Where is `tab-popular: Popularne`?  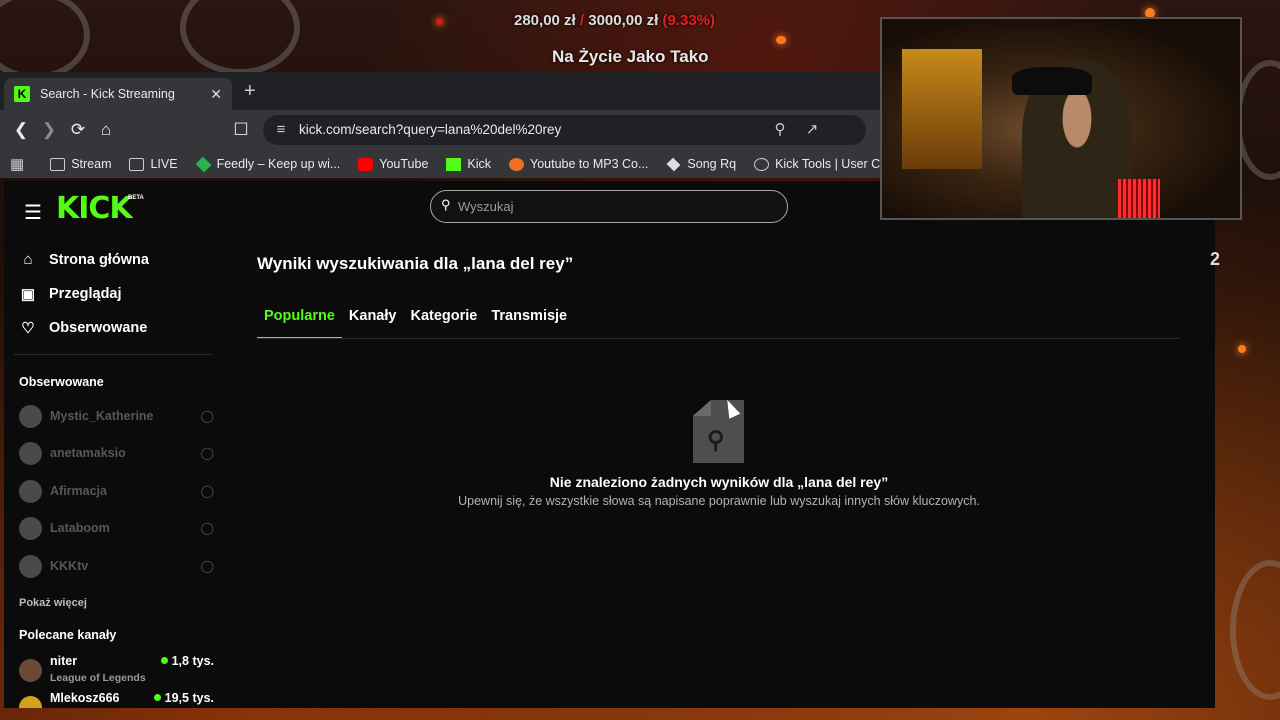 tab-popular: Popularne is located at coordinates (299, 323).